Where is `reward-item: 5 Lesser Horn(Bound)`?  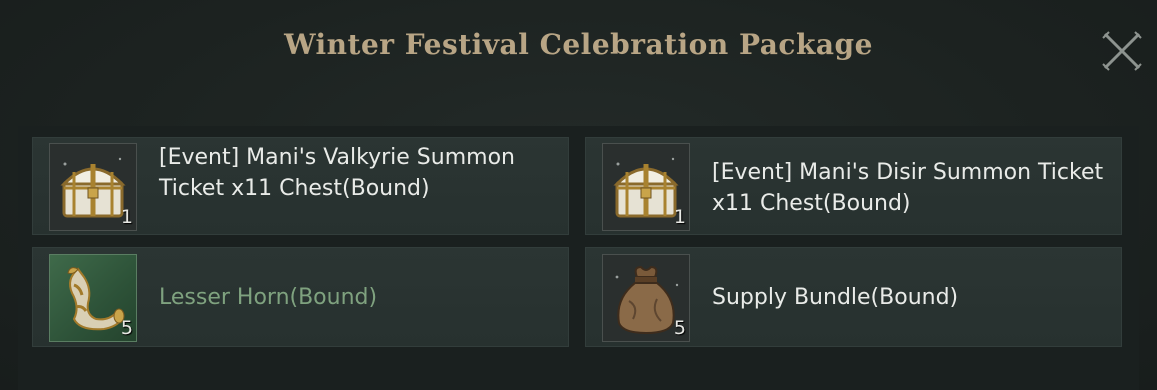 reward-item: 5 Lesser Horn(Bound) is located at coordinates (300, 297).